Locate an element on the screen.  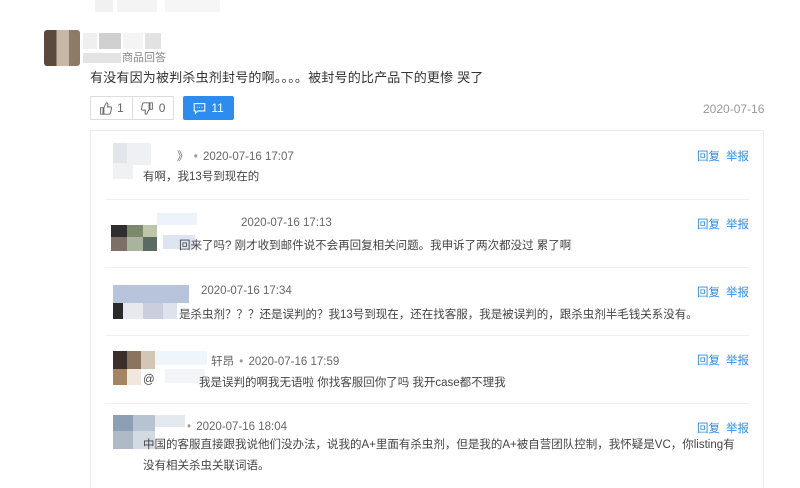
reply-header: 2020-07-16 17:13 is located at coordinates (286, 223).